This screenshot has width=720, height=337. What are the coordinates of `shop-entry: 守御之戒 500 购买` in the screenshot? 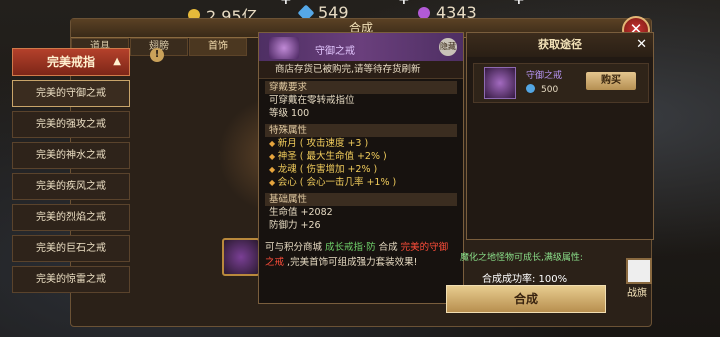 It's located at (561, 83).